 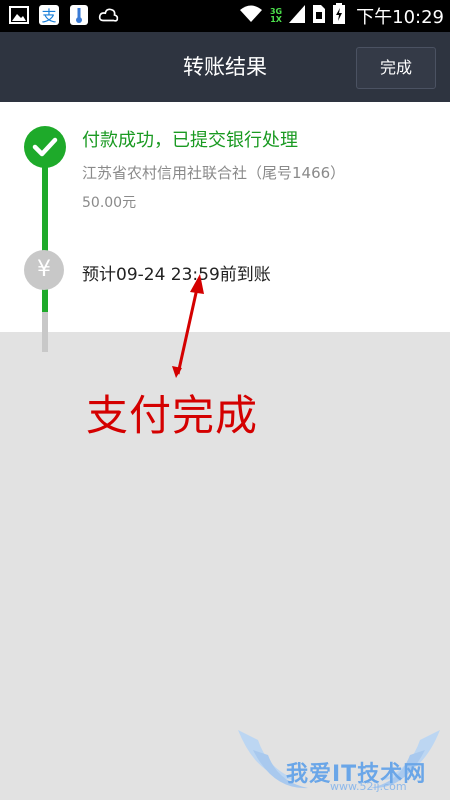 I want to click on image-icon, so click(x=19, y=15).